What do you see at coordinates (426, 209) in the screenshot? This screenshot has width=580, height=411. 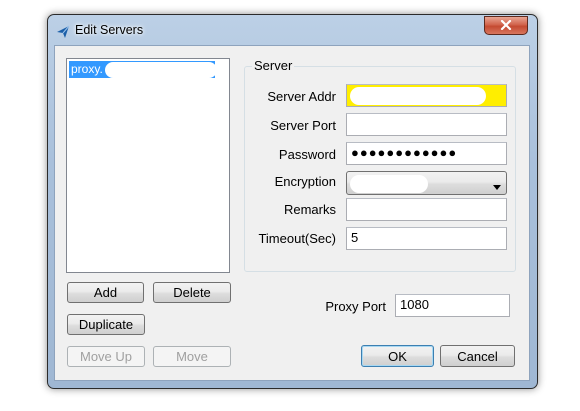 I see `remarks-field` at bounding box center [426, 209].